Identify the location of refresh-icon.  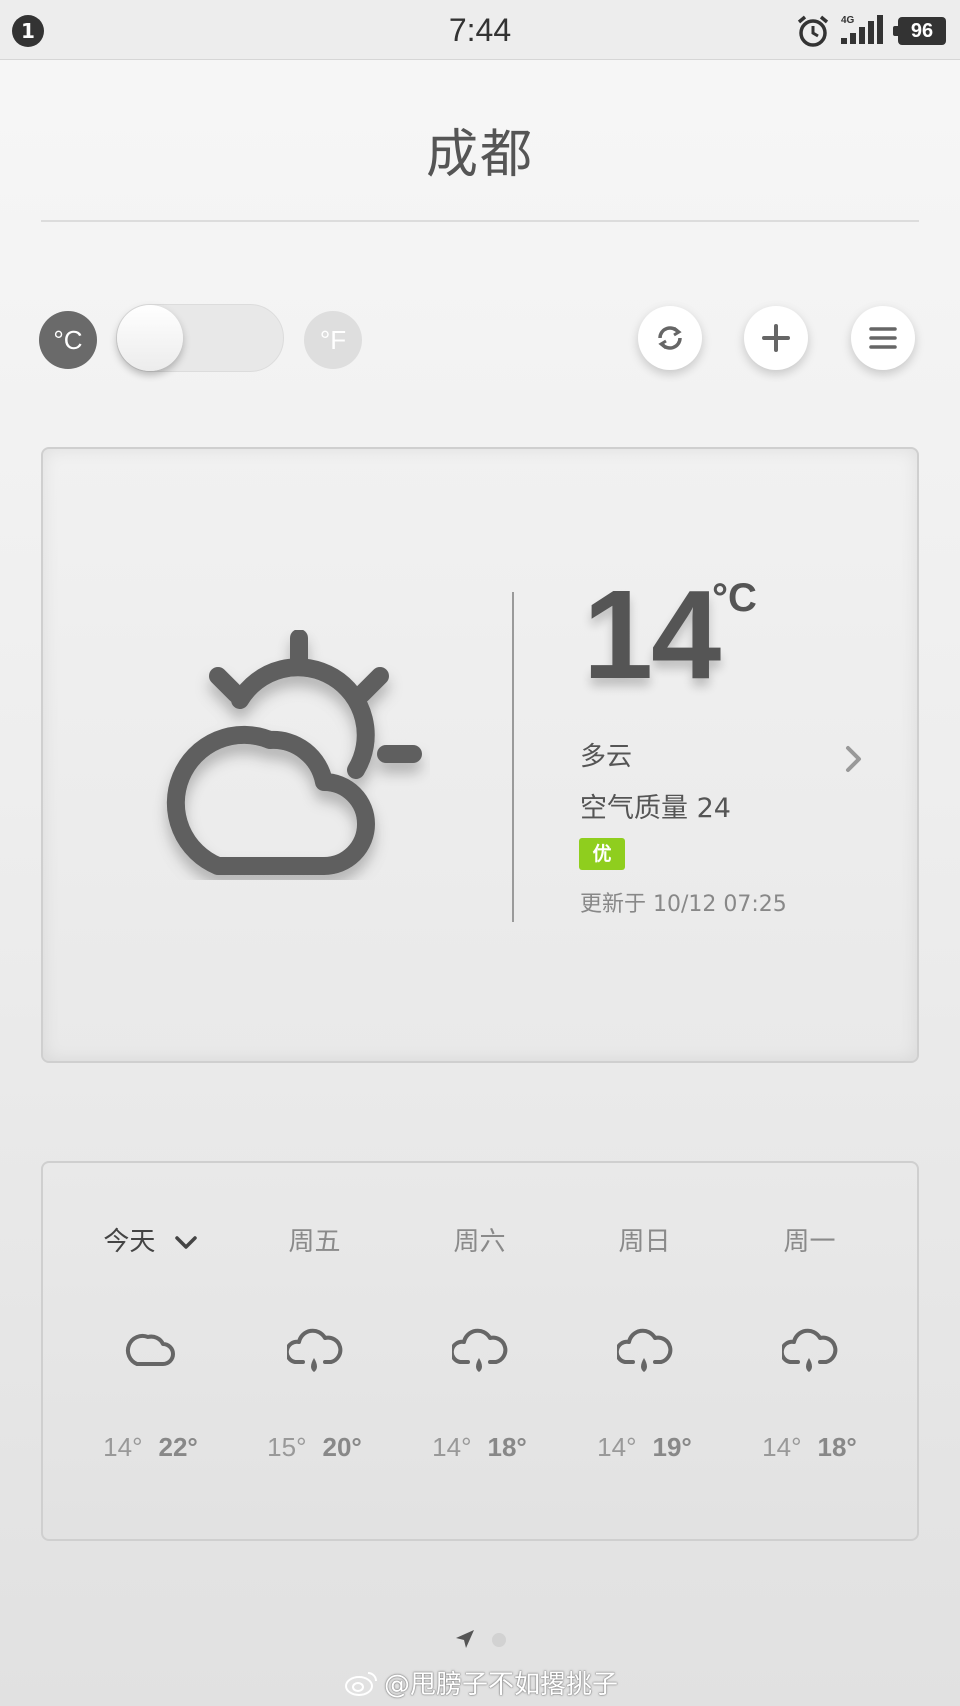
(670, 338).